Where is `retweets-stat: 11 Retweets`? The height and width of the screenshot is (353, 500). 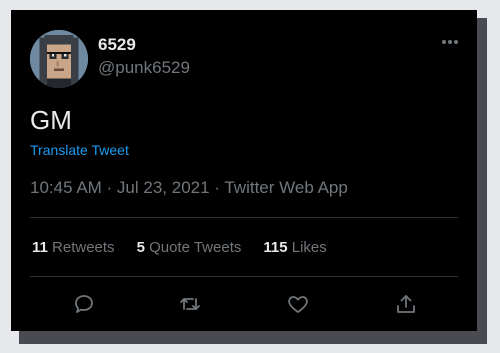
retweets-stat: 11 Retweets is located at coordinates (73, 247).